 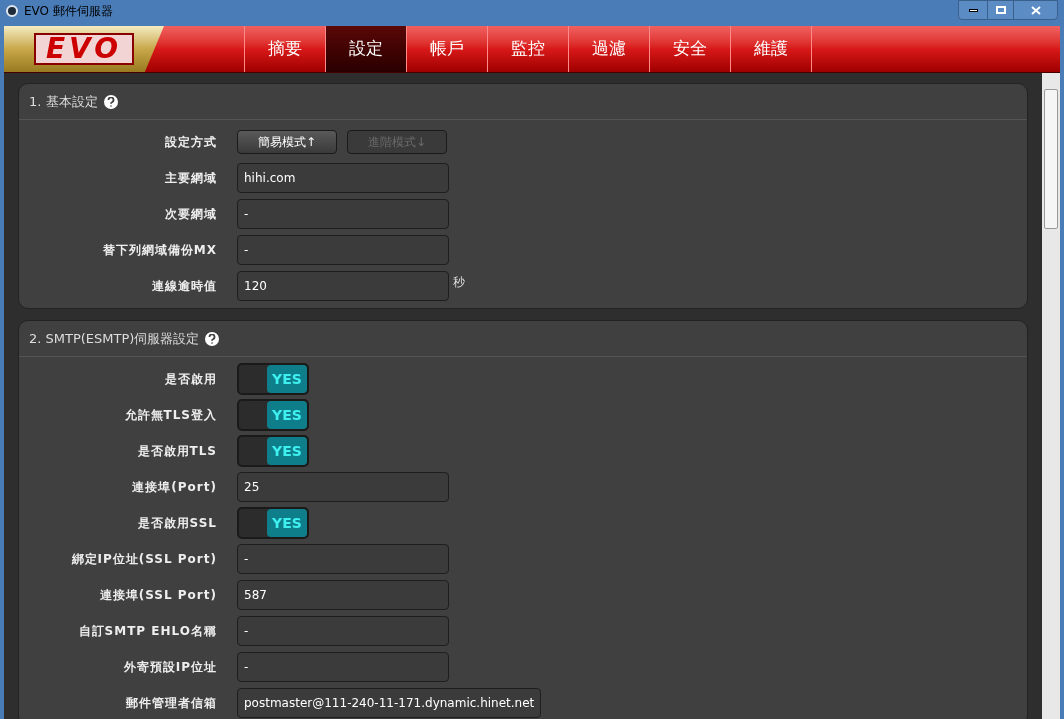 I want to click on field-label: 自訂SMTP EHLO名稱, so click(x=147, y=631).